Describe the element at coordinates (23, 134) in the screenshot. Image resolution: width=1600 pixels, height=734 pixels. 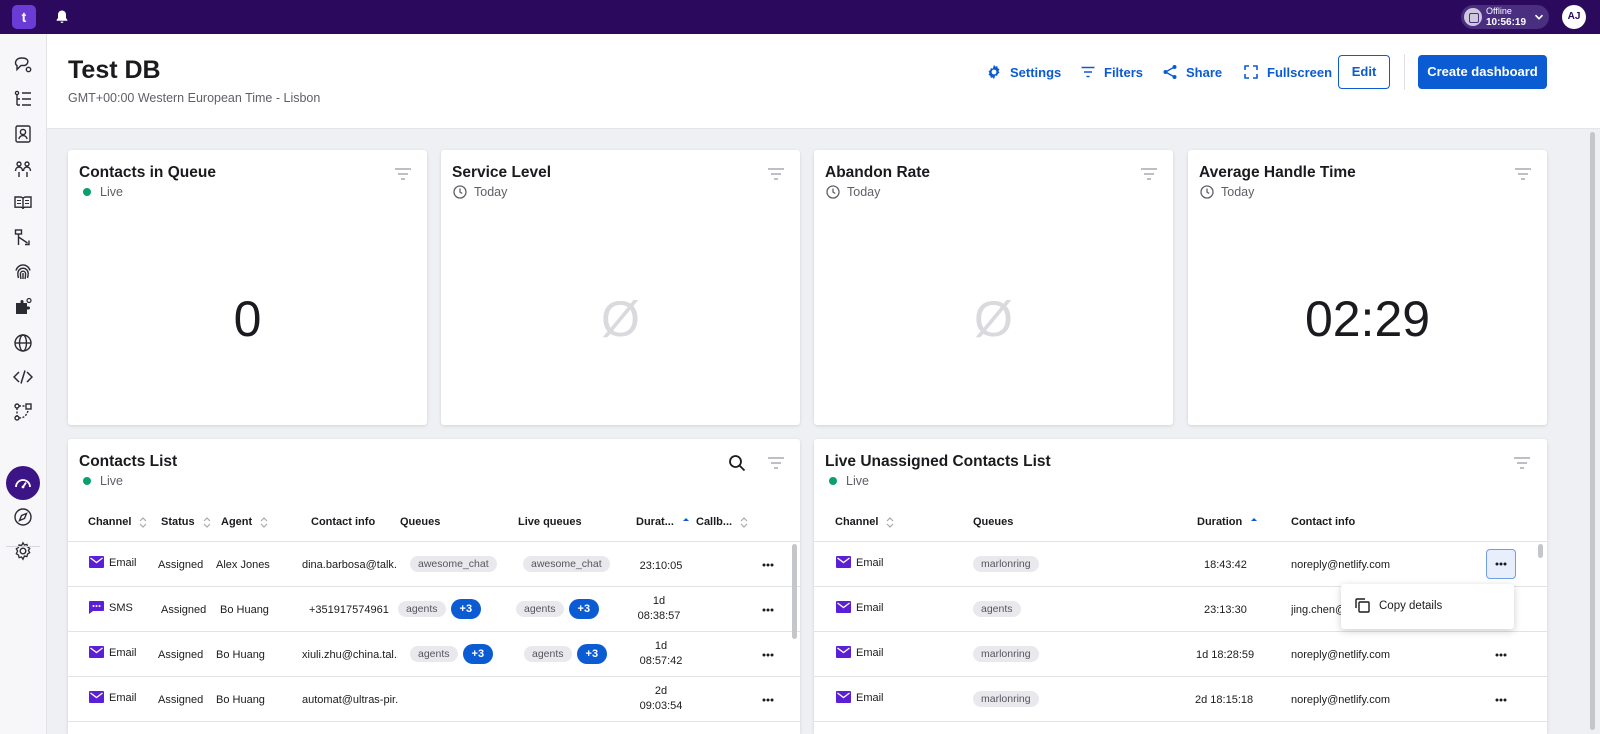
I see `sidebar-item-contacts` at that location.